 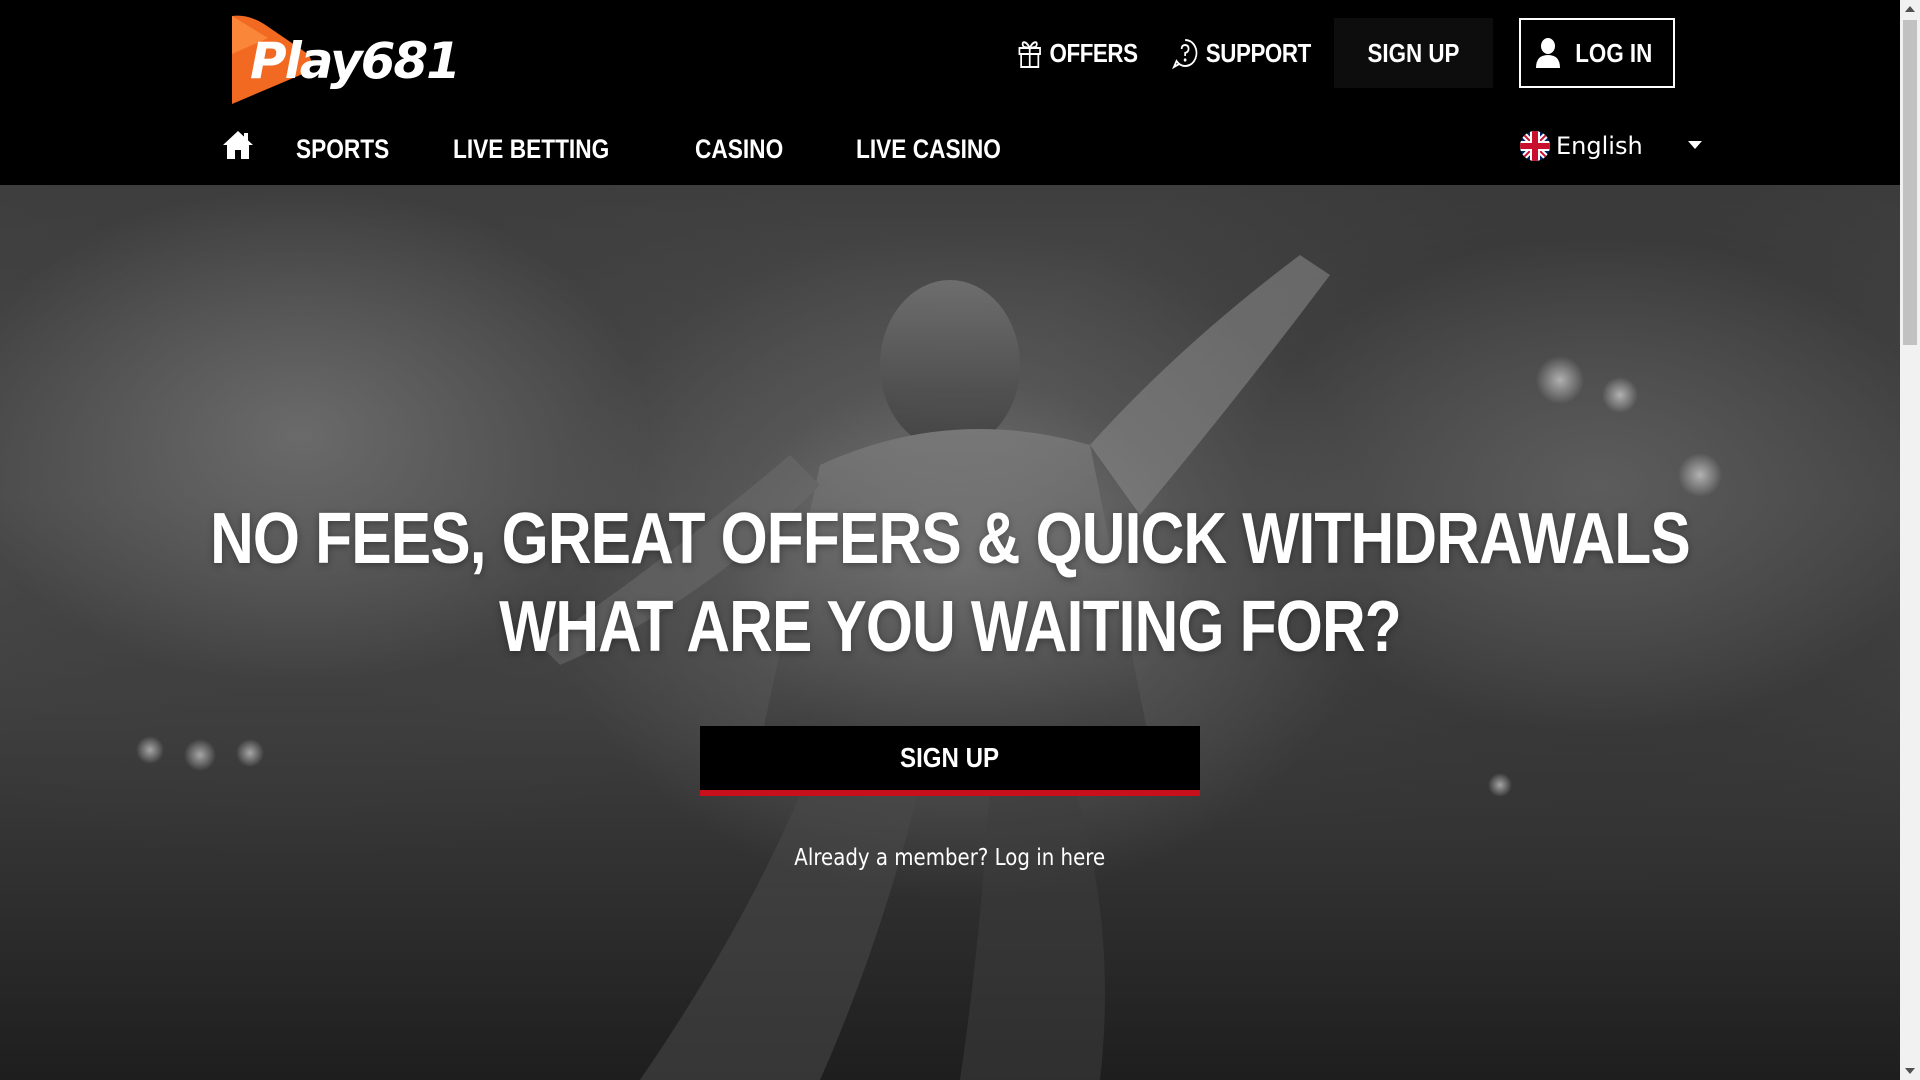 I want to click on language-label: English, so click(x=1599, y=146).